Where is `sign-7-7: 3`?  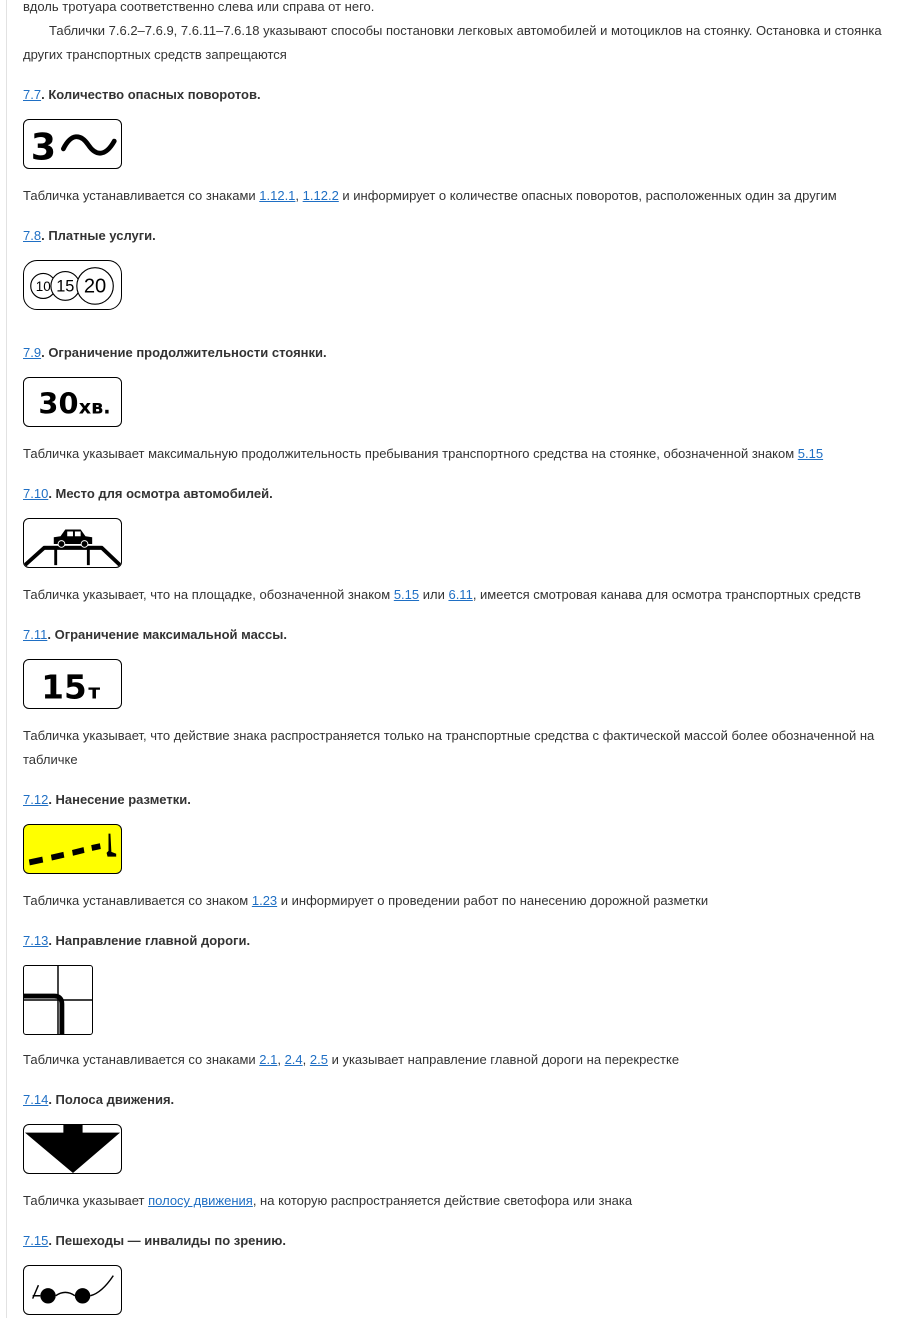 sign-7-7: 3 is located at coordinates (72, 144).